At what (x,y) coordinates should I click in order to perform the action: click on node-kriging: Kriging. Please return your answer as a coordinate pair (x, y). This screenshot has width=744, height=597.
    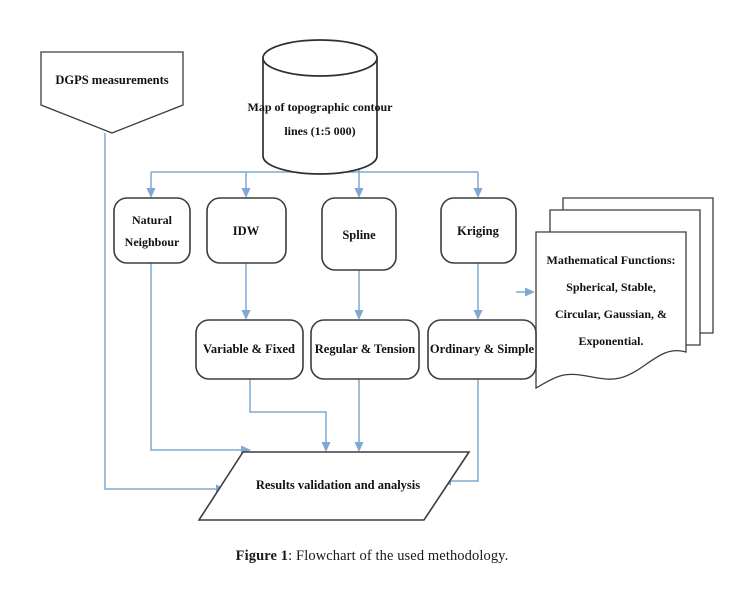
    Looking at the image, I should click on (478, 230).